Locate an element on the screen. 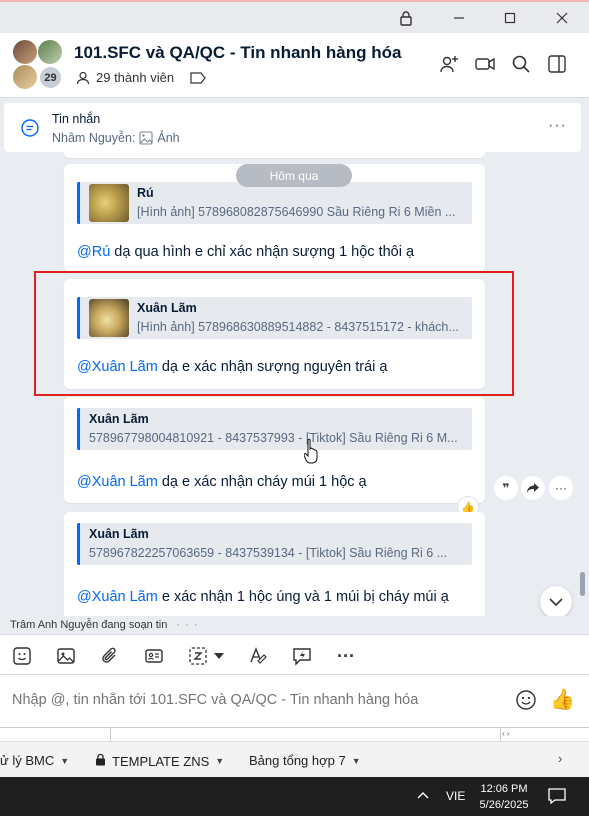 The width and height of the screenshot is (589, 816). chevron-right-icon: › is located at coordinates (560, 758).